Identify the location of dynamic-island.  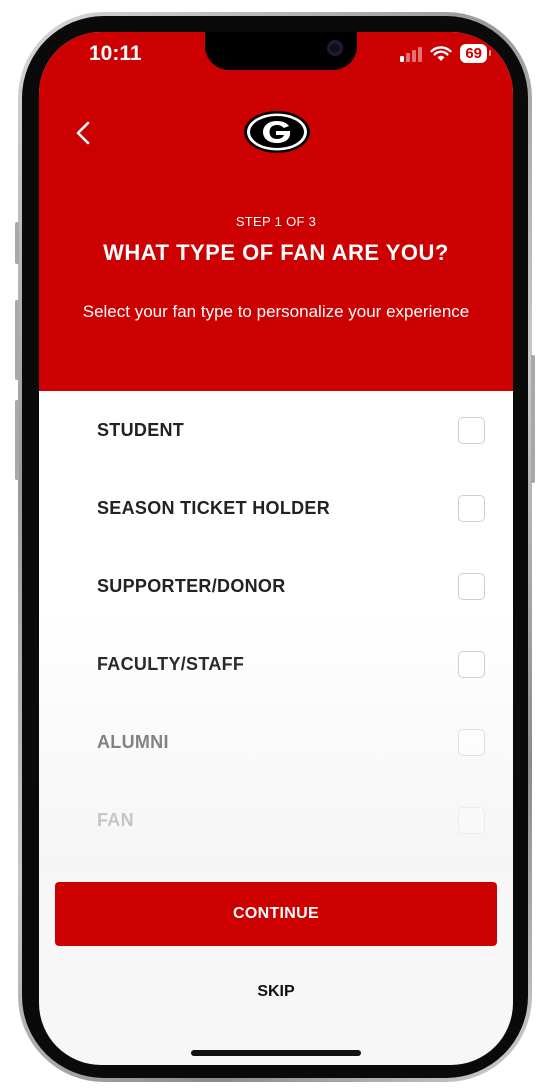
(281, 51).